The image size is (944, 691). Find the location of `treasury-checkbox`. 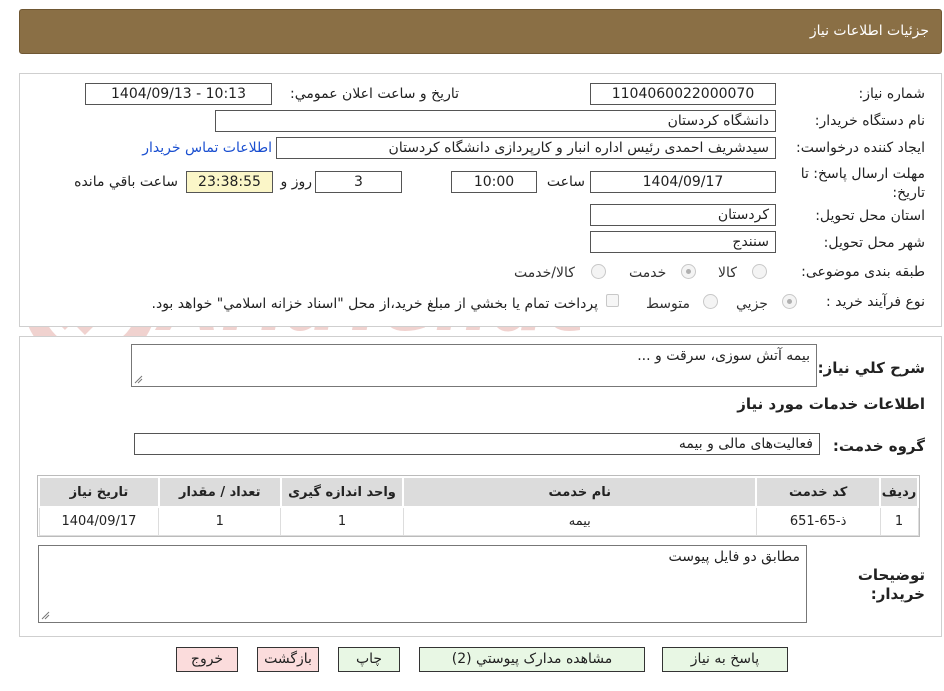

treasury-checkbox is located at coordinates (612, 300).